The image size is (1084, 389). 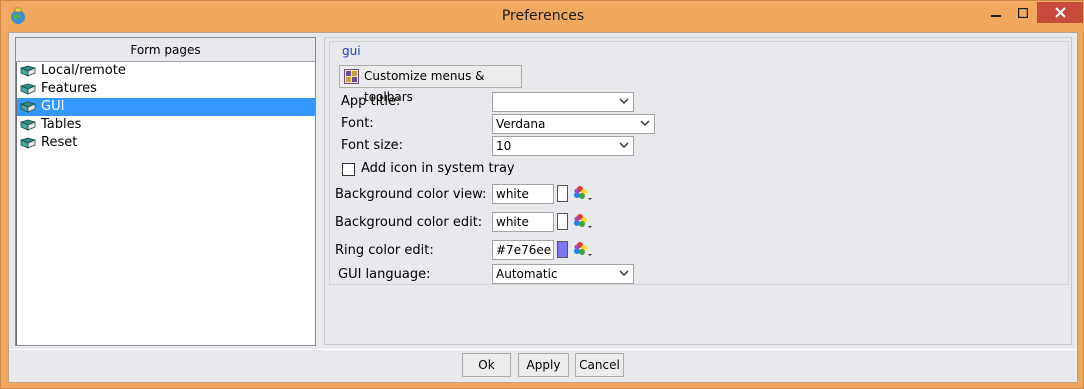 What do you see at coordinates (351, 76) in the screenshot?
I see `customize-icon` at bounding box center [351, 76].